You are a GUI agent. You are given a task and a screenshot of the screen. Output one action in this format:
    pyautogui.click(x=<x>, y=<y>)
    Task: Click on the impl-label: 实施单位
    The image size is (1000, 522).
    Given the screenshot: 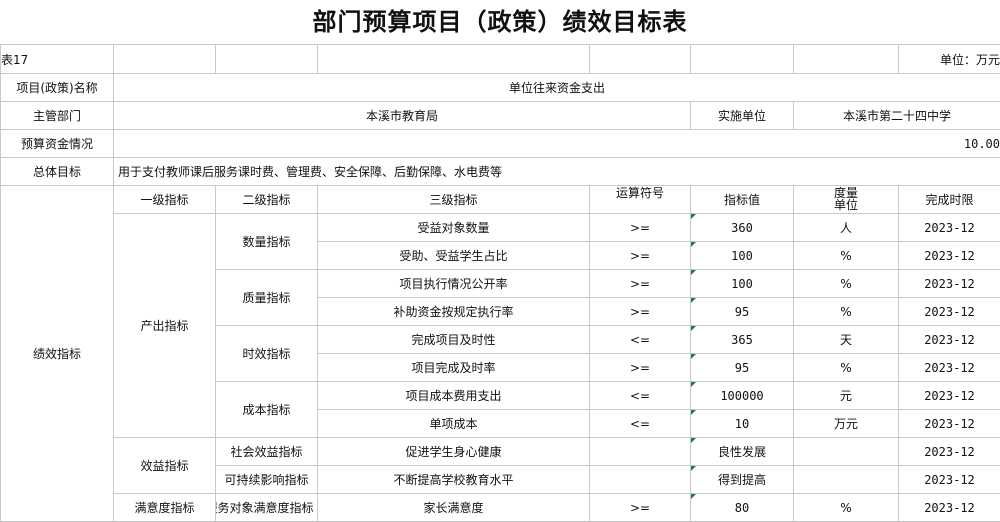 What is the action you would take?
    pyautogui.click(x=742, y=116)
    